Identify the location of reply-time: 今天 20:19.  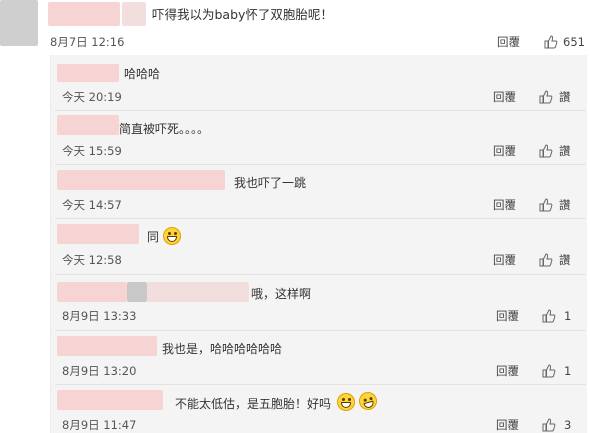
(92, 97).